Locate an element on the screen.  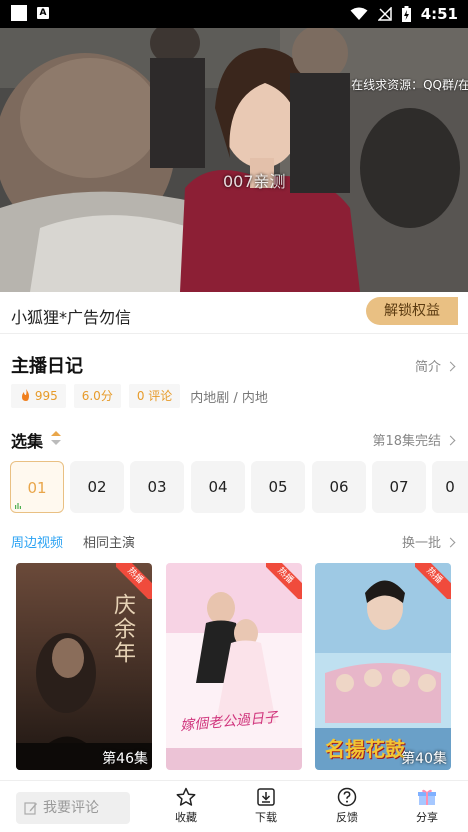
help-icon is located at coordinates (347, 797).